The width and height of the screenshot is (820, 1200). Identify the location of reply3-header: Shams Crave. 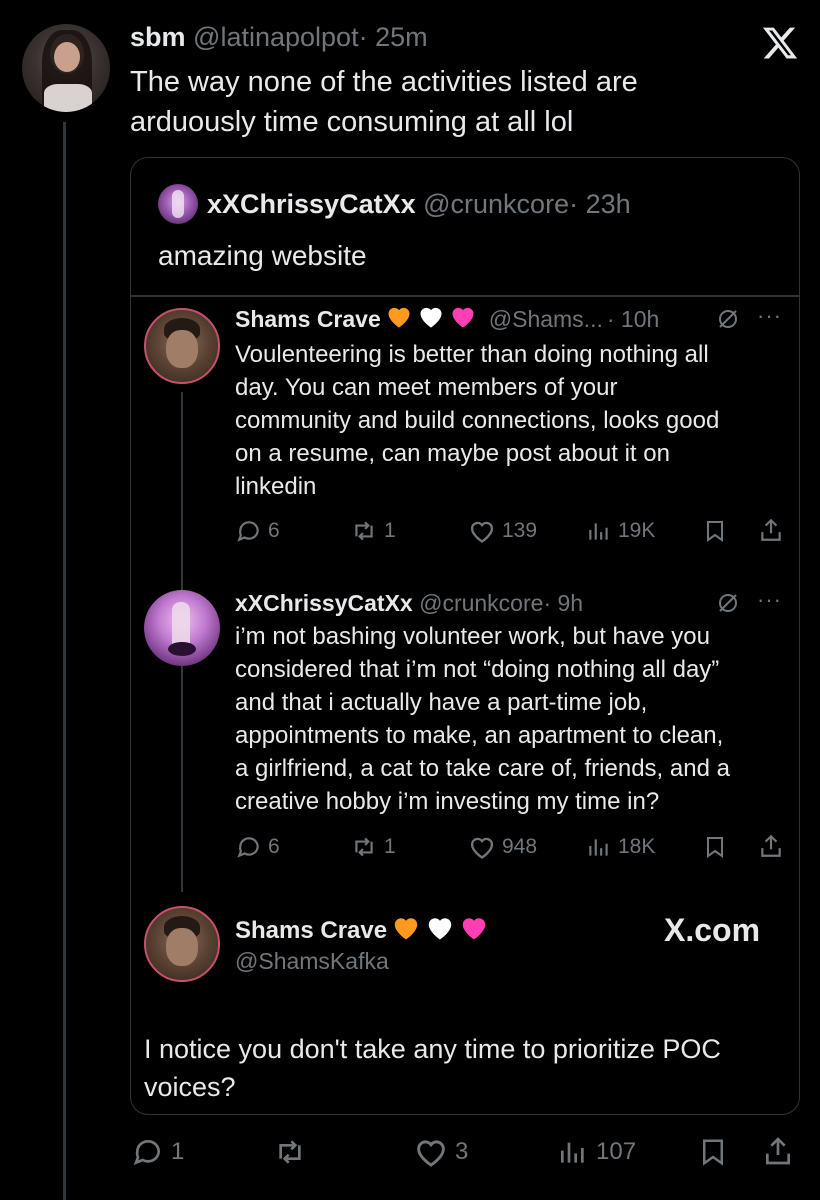
(362, 930).